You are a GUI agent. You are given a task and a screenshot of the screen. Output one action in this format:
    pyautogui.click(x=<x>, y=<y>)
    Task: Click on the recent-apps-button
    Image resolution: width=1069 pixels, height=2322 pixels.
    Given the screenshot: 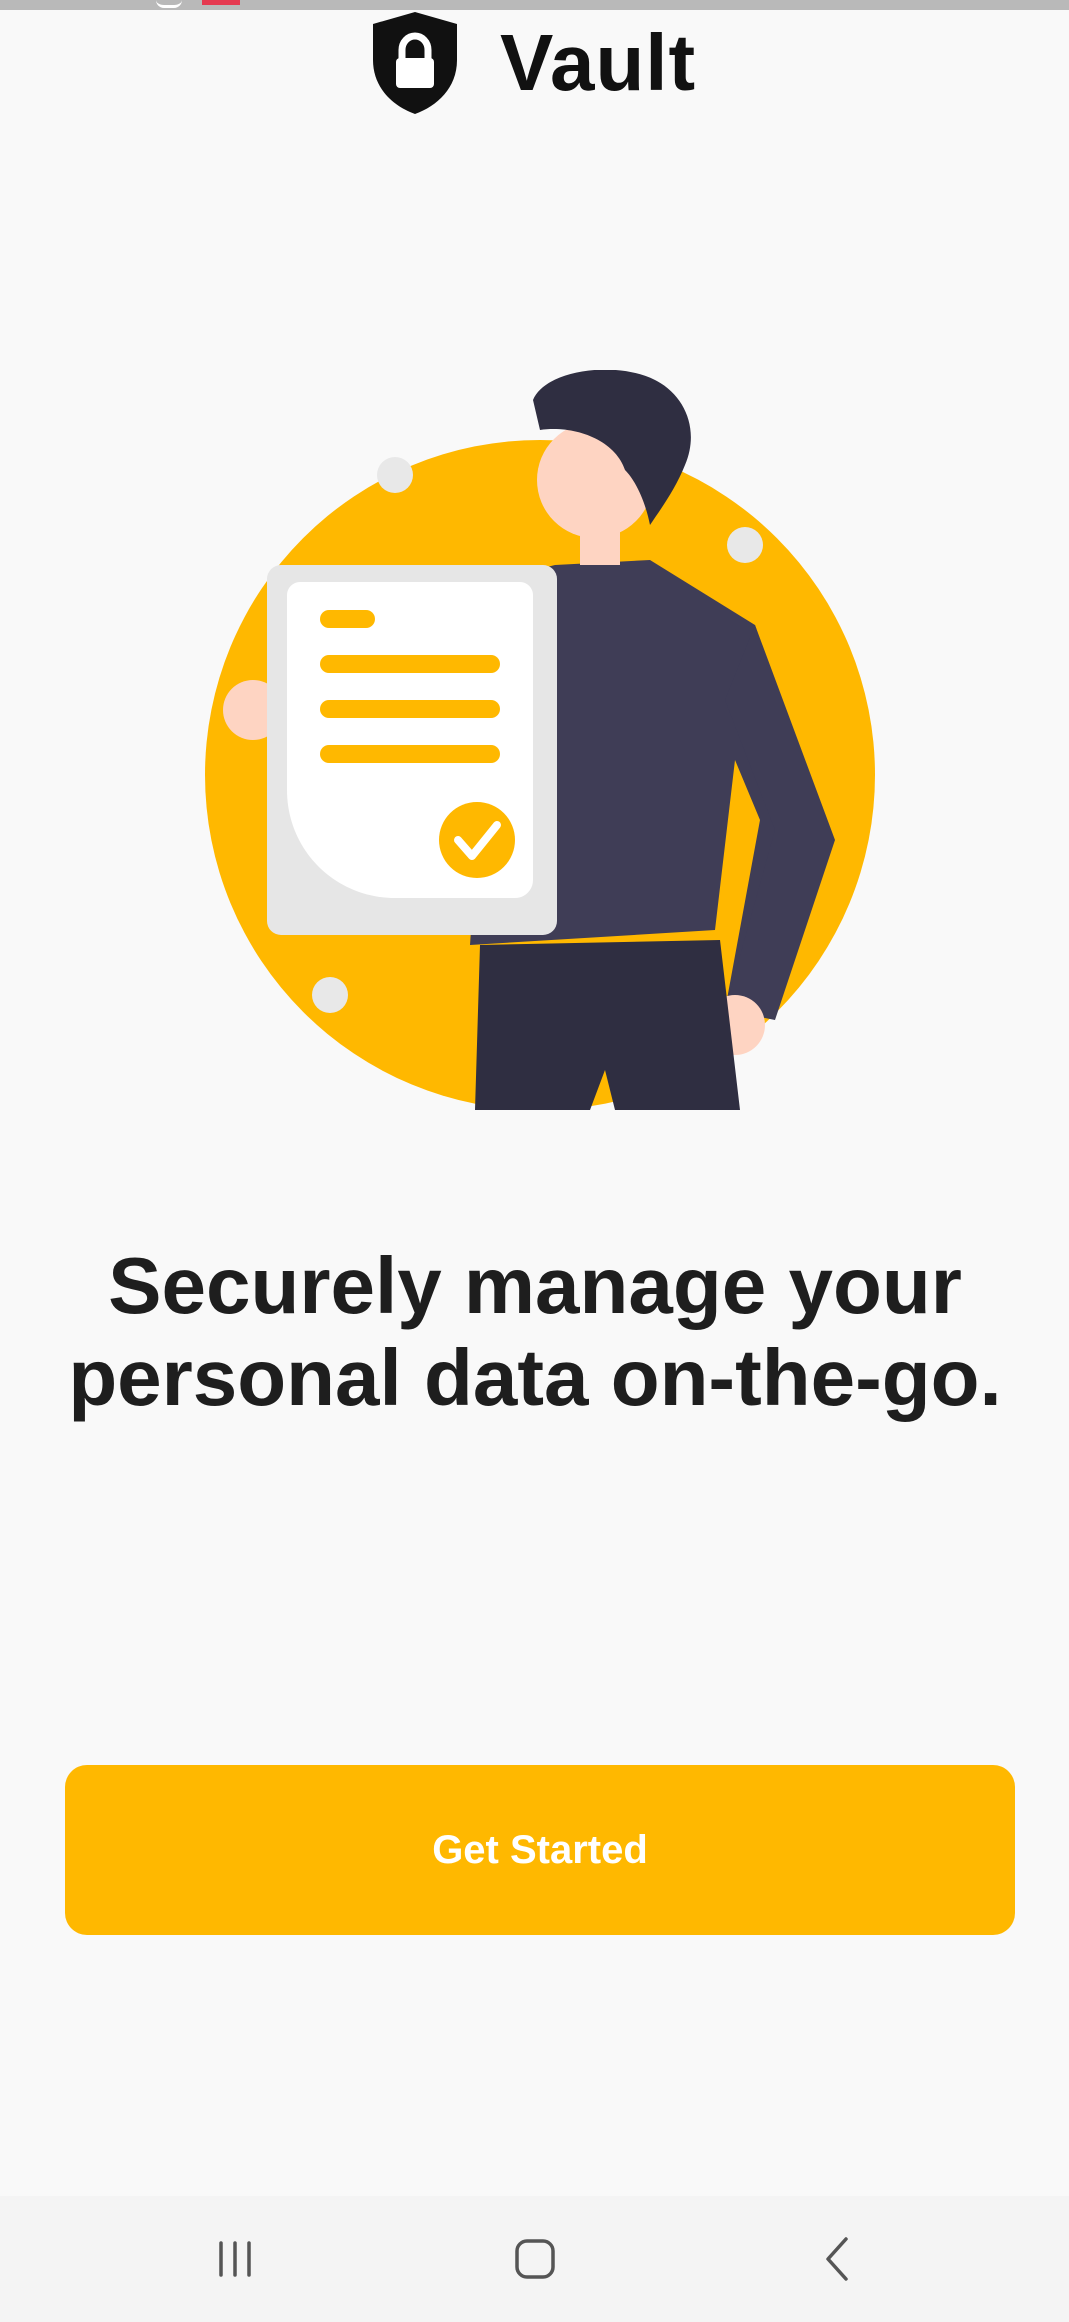 What is the action you would take?
    pyautogui.click(x=235, y=2259)
    